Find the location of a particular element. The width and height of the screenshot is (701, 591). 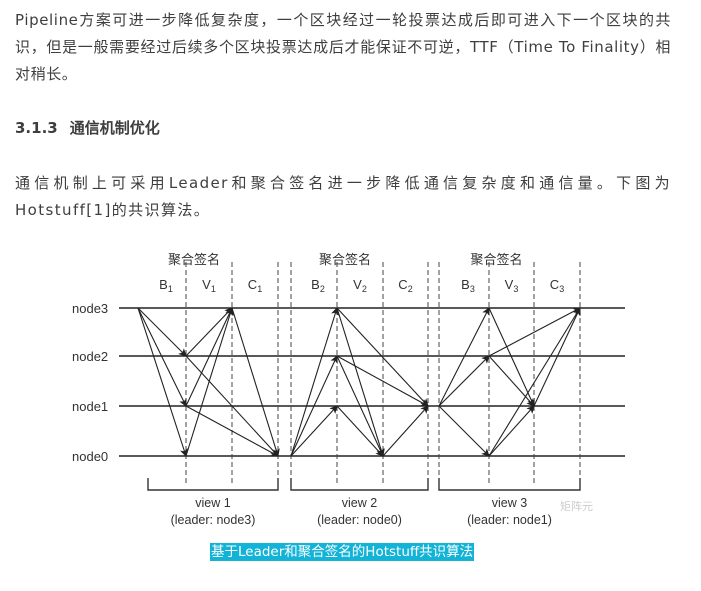

node-label: node0 is located at coordinates (90, 456).